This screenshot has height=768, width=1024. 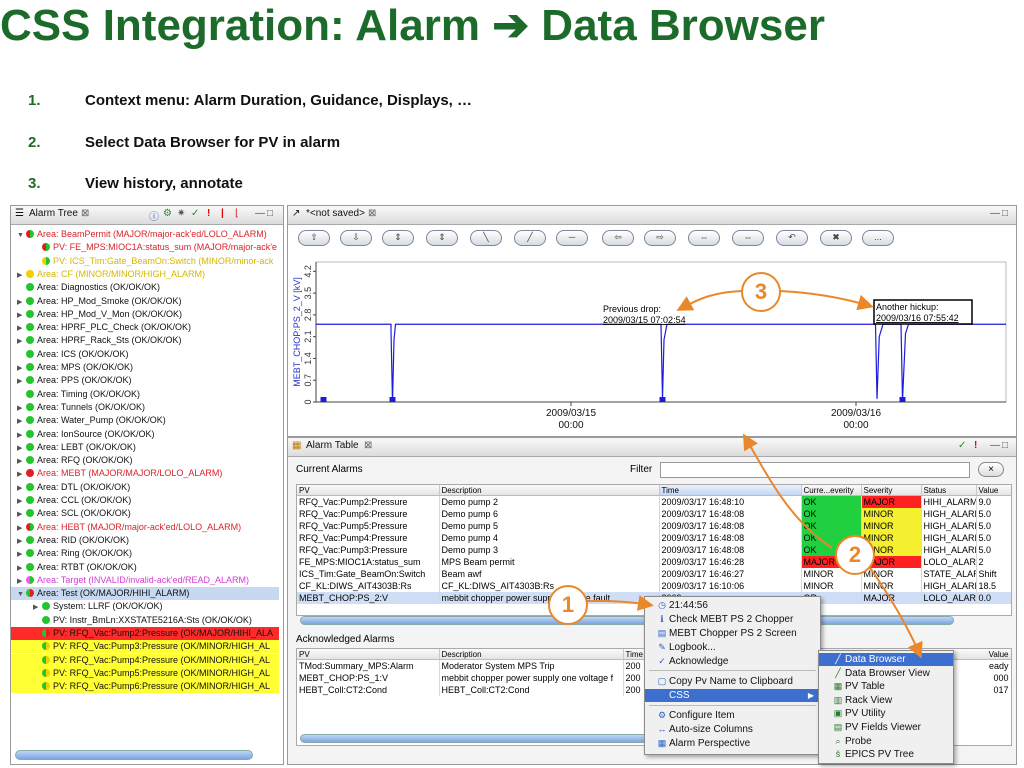 I want to click on tree-row: Area: Diagnostics (OK/OK/OK), so click(x=145, y=287).